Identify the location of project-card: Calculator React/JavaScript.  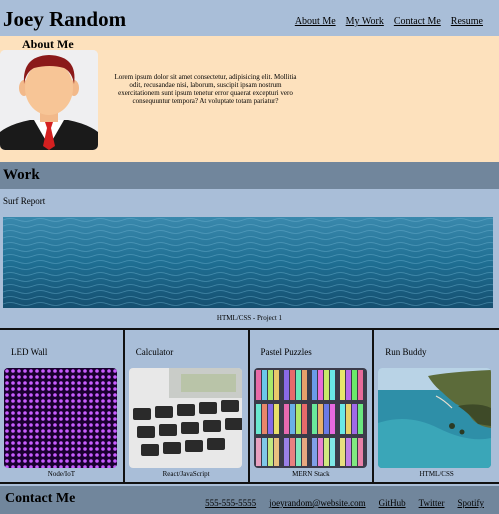
(187, 406).